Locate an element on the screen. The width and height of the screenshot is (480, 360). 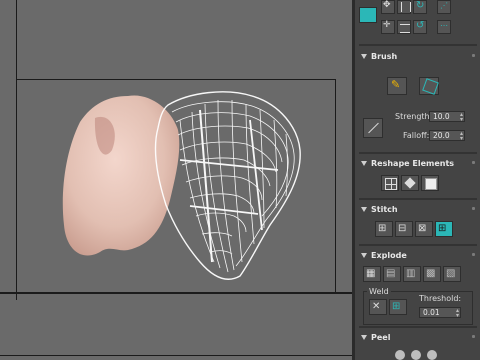
weld-selected-icon: ✕ is located at coordinates (376, 306).